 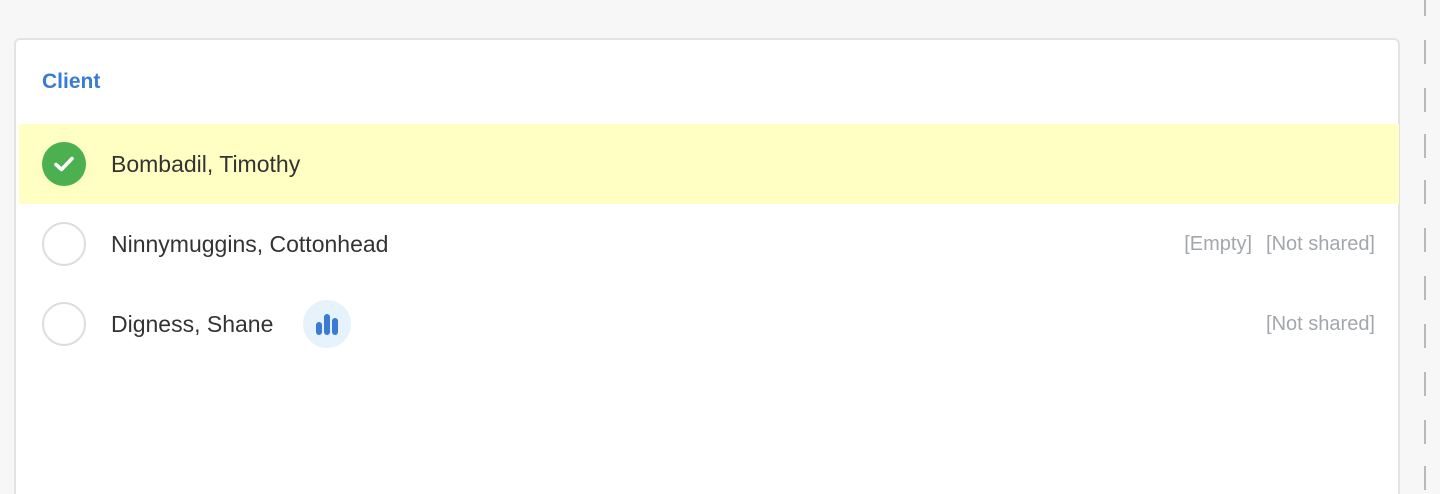 I want to click on bar-chart-icon, so click(x=327, y=324).